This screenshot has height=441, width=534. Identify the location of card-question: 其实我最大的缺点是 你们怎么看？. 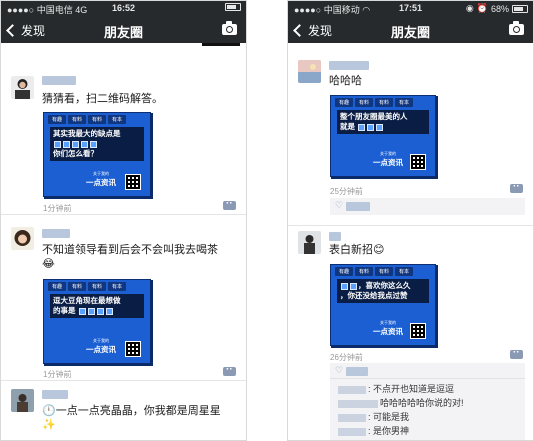
(97, 144).